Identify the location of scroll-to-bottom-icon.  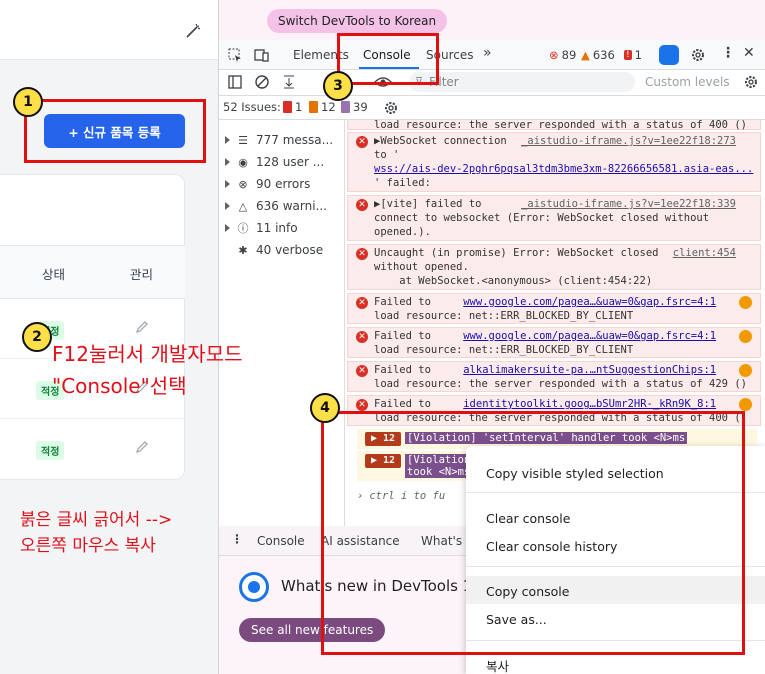
(289, 82).